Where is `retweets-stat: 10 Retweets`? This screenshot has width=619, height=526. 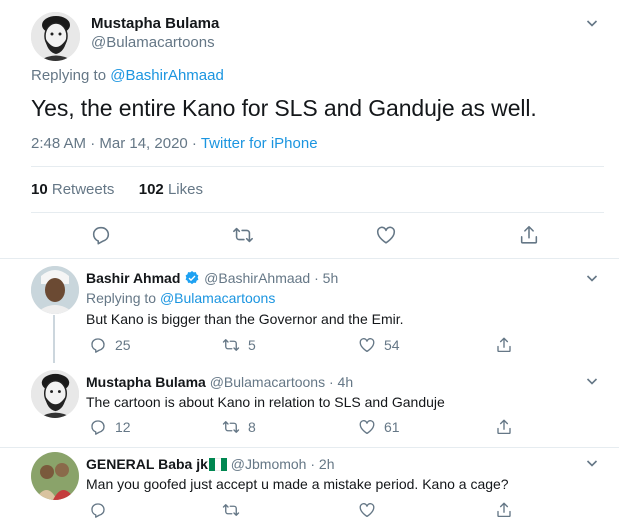 retweets-stat: 10 Retweets is located at coordinates (72, 189).